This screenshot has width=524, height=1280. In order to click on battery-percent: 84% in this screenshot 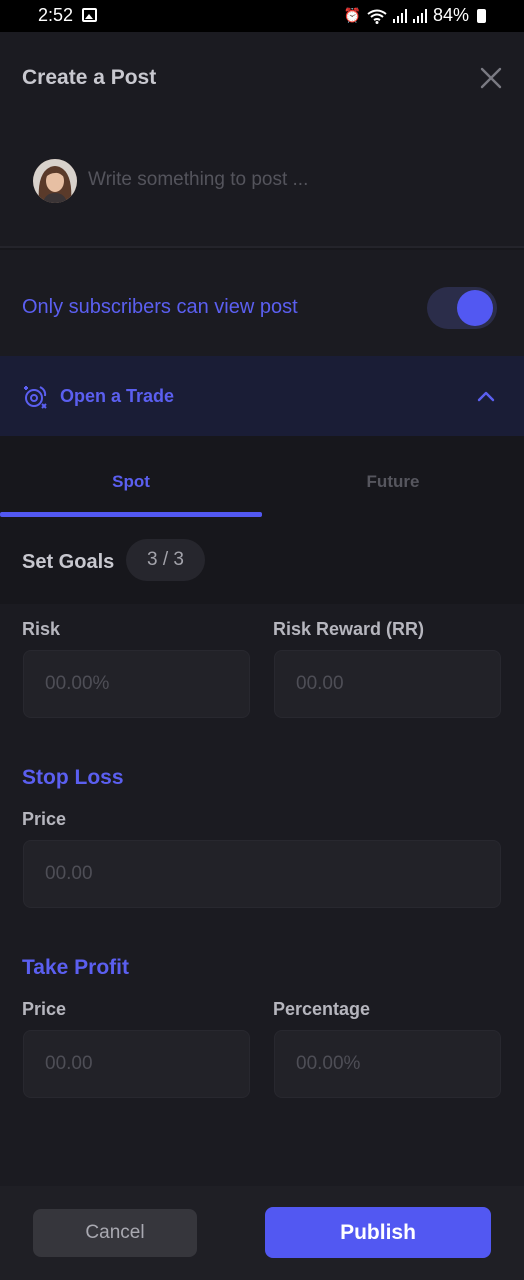, I will do `click(450, 15)`.